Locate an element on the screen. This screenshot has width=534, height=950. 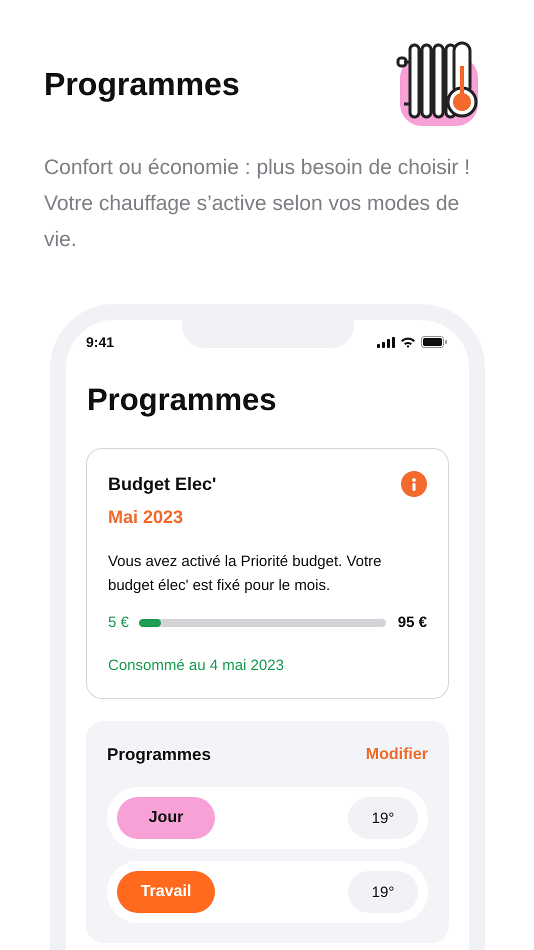
status-time: 9:41 is located at coordinates (100, 342).